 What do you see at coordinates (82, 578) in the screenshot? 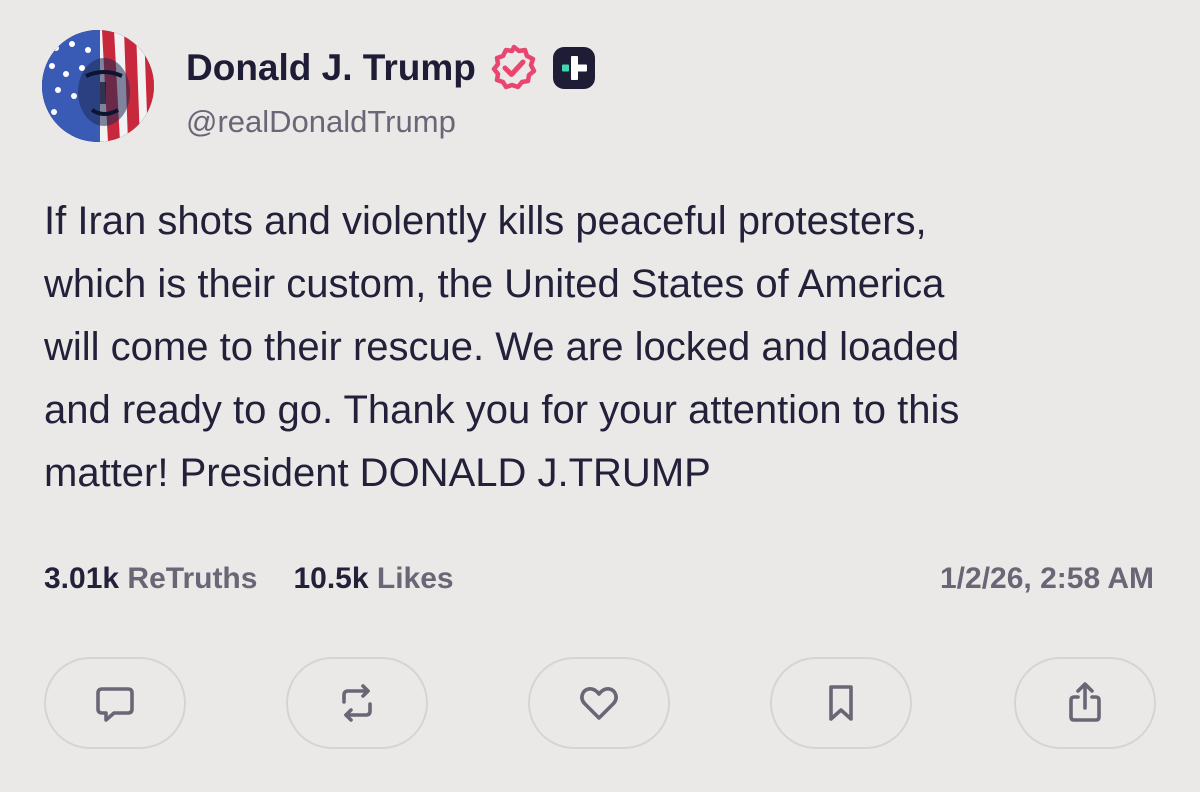
I see `retruths-count: 3.01k` at bounding box center [82, 578].